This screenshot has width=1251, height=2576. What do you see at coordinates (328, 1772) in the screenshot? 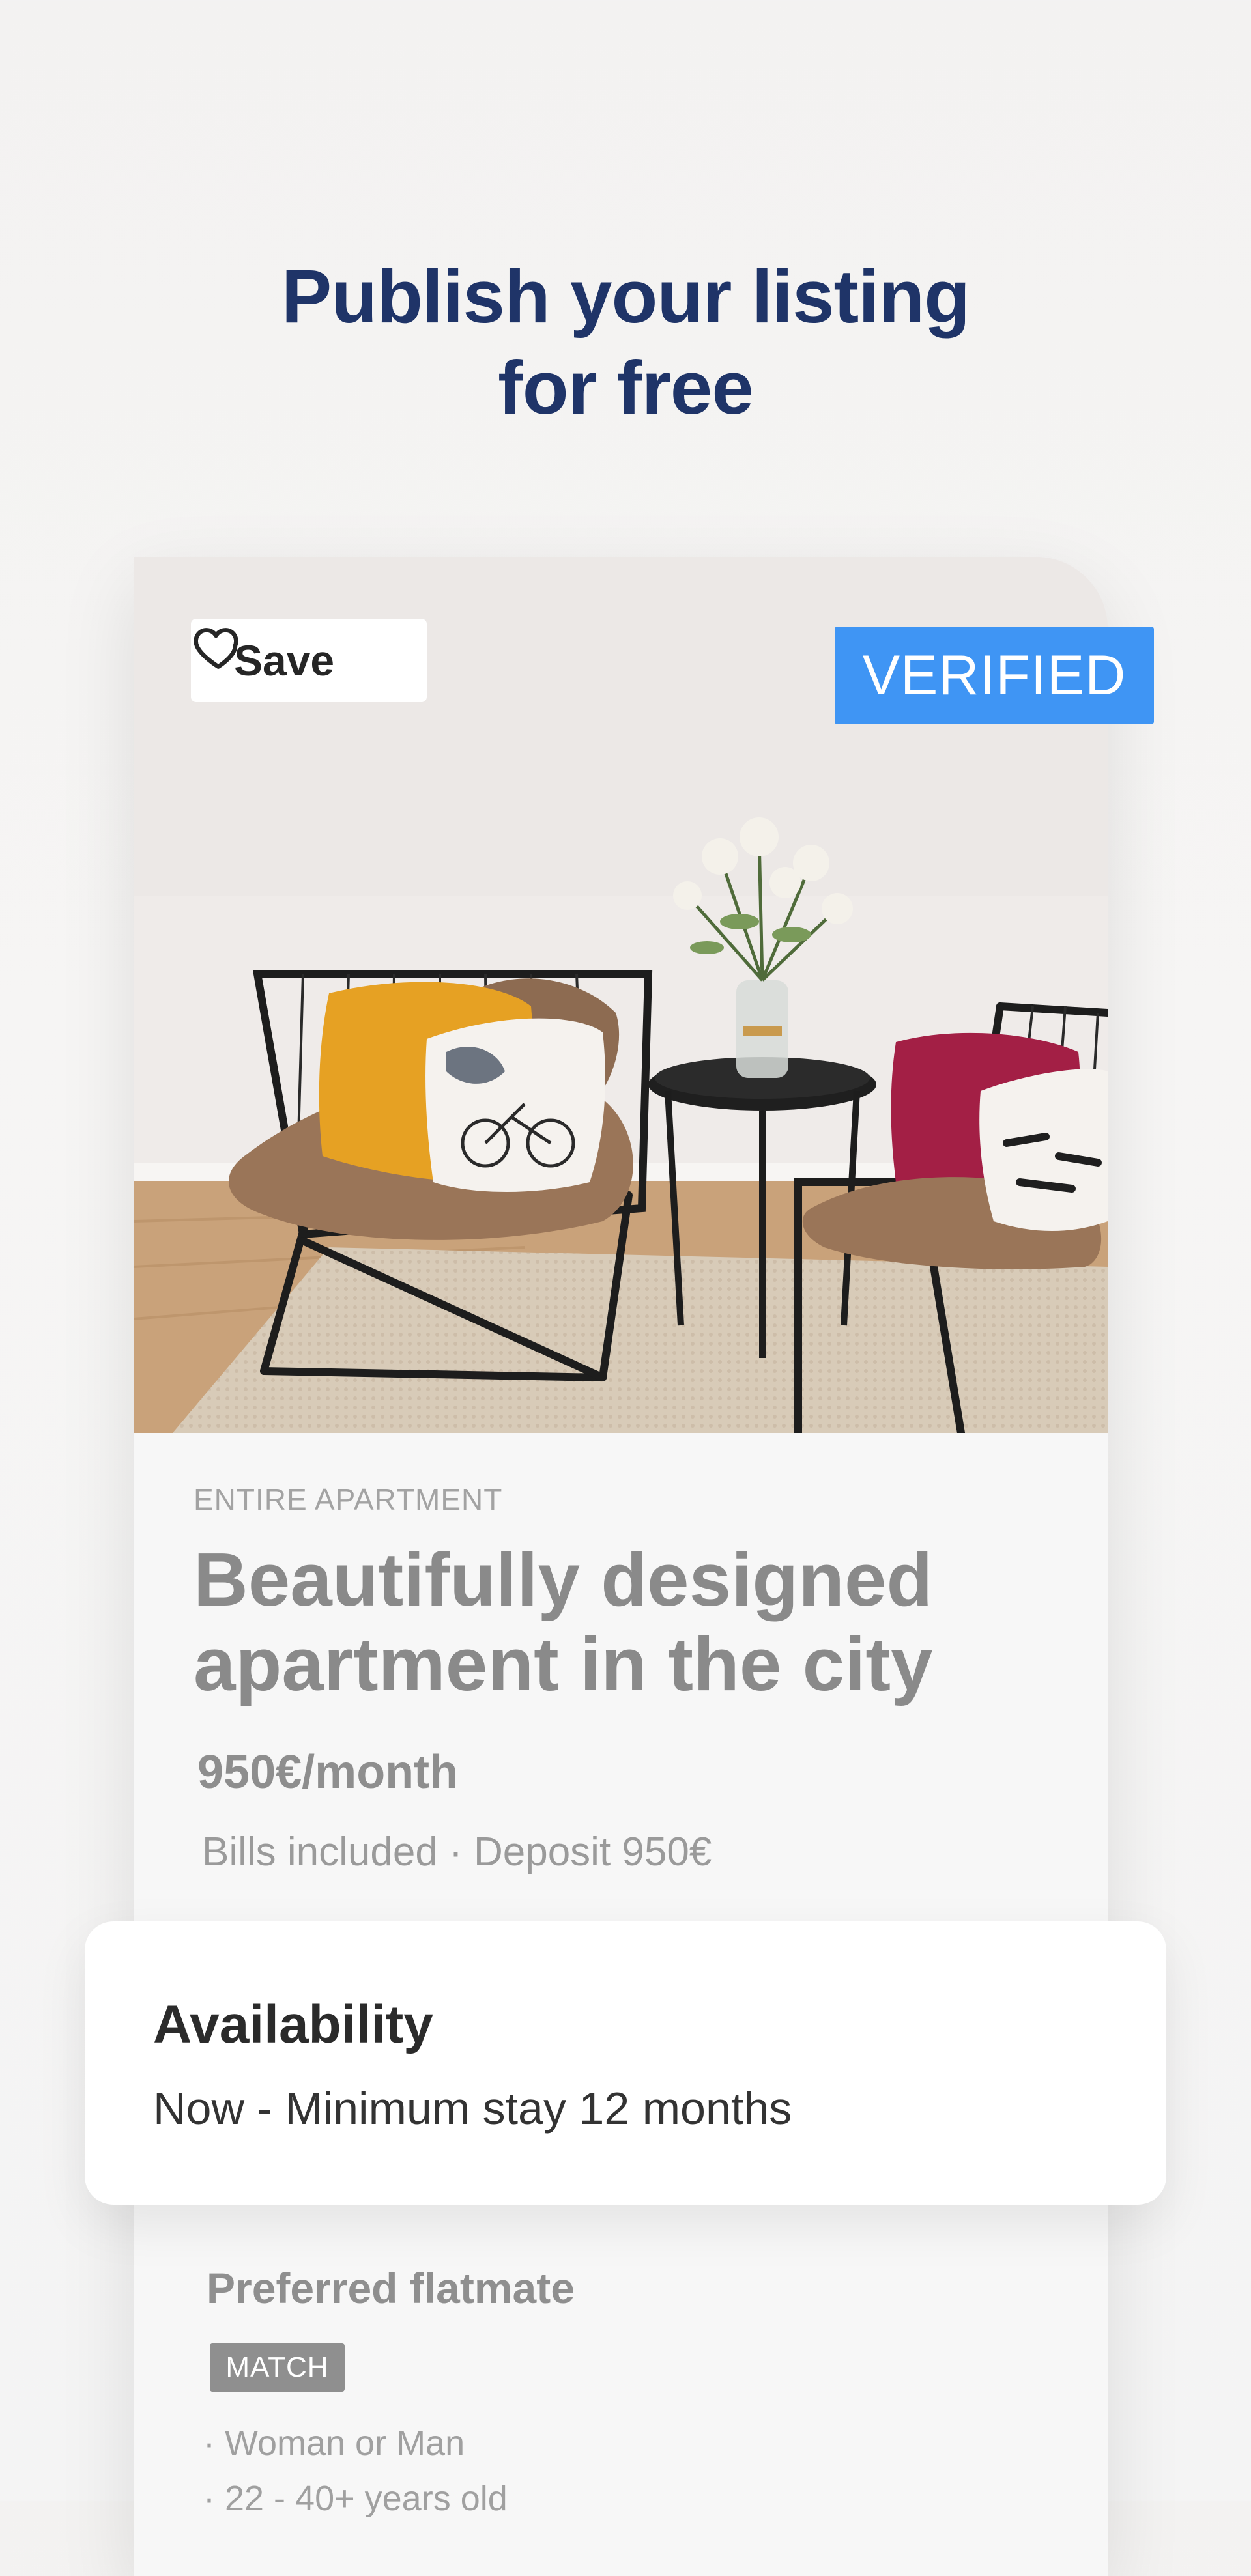
I see `listing-price: 950€/month` at bounding box center [328, 1772].